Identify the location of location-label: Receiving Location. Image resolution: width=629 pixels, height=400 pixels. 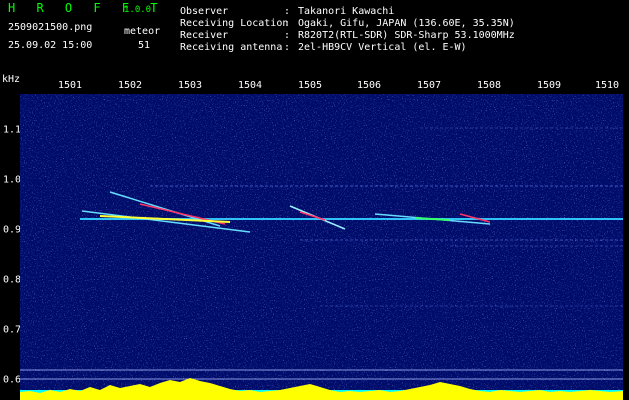
(234, 23).